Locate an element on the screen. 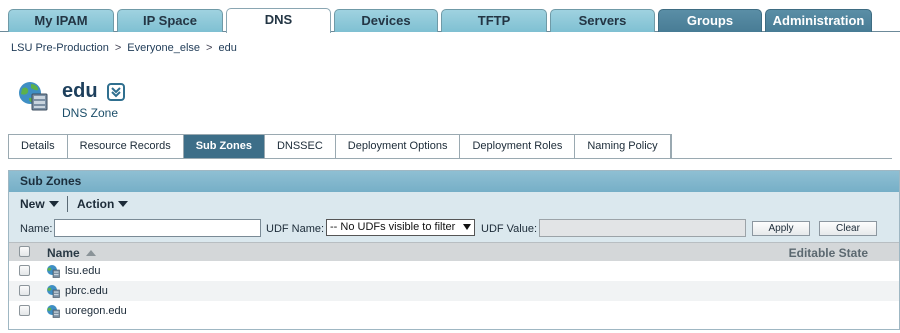  toolbar-divider is located at coordinates (67, 204).